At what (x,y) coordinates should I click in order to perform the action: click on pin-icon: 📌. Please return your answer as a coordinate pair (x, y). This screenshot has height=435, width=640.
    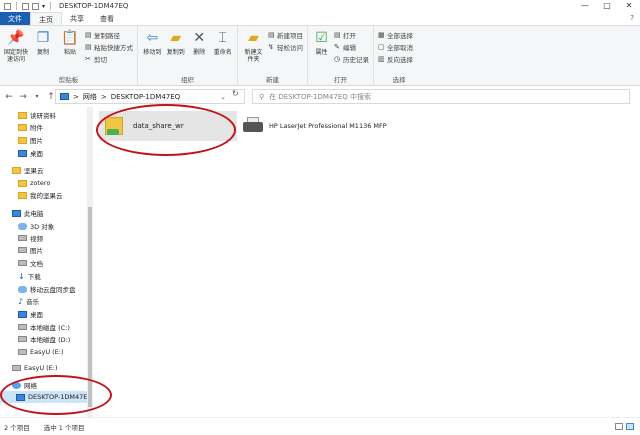
    Looking at the image, I should click on (16, 37).